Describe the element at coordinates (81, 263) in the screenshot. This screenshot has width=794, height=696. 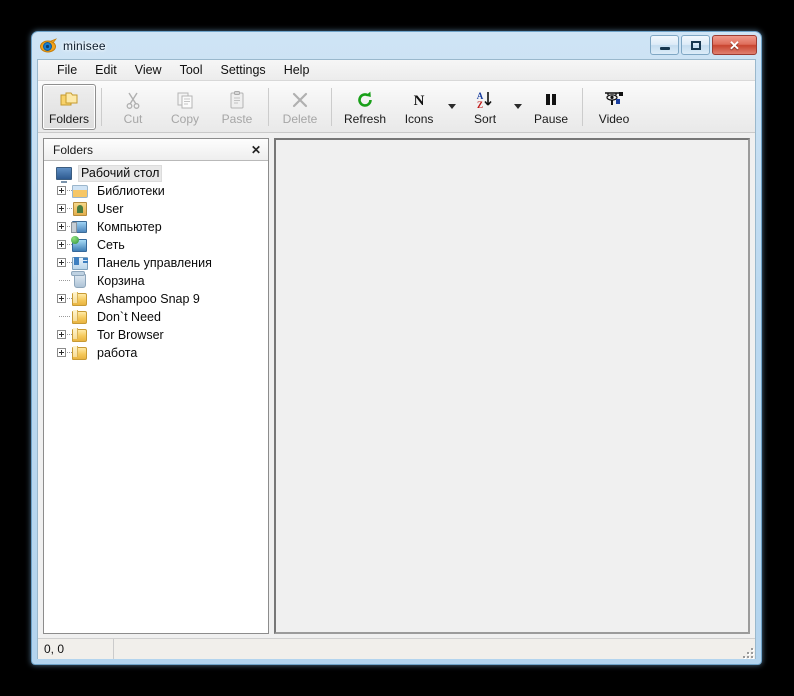
I see `control-panel-icon` at that location.